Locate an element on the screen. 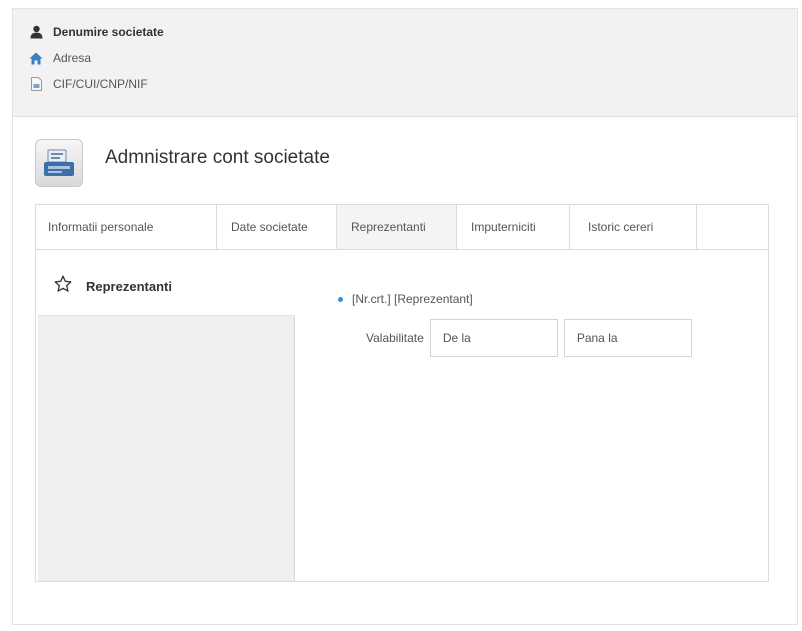  document-icon is located at coordinates (36, 84).